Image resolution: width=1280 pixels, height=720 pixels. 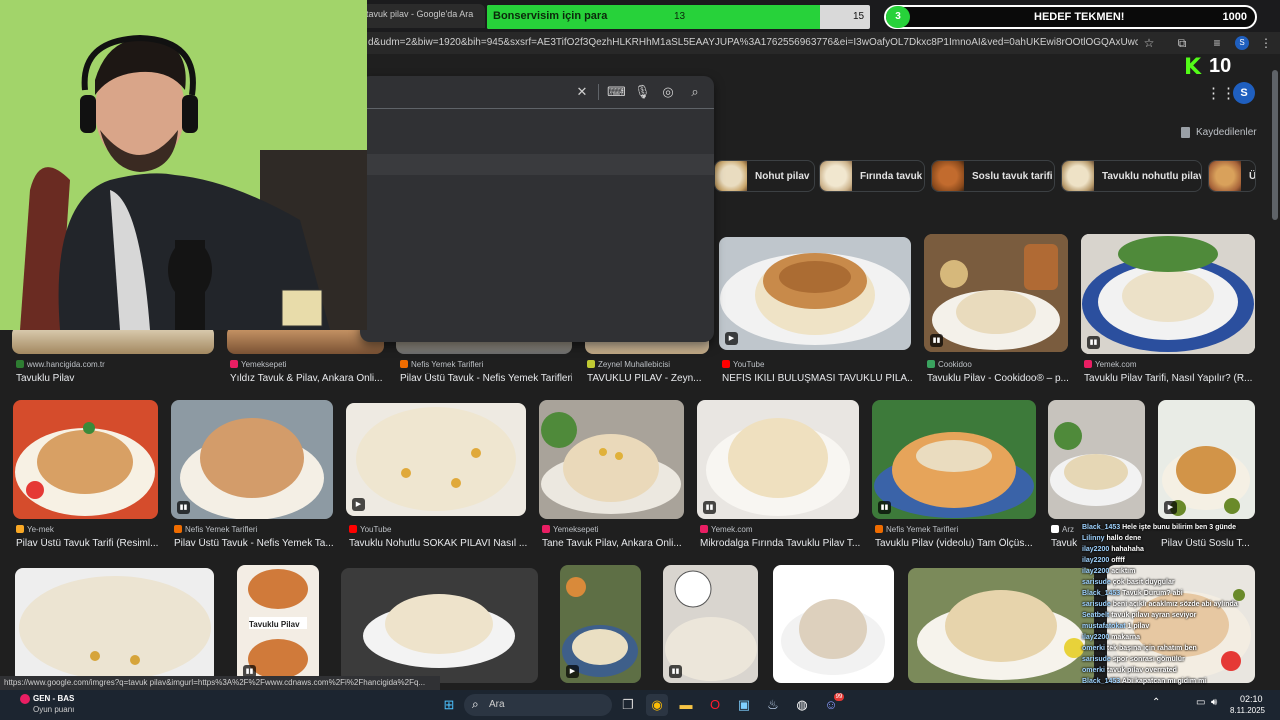 I want to click on tray-chevron-icon: ⌃, so click(x=1156, y=702).